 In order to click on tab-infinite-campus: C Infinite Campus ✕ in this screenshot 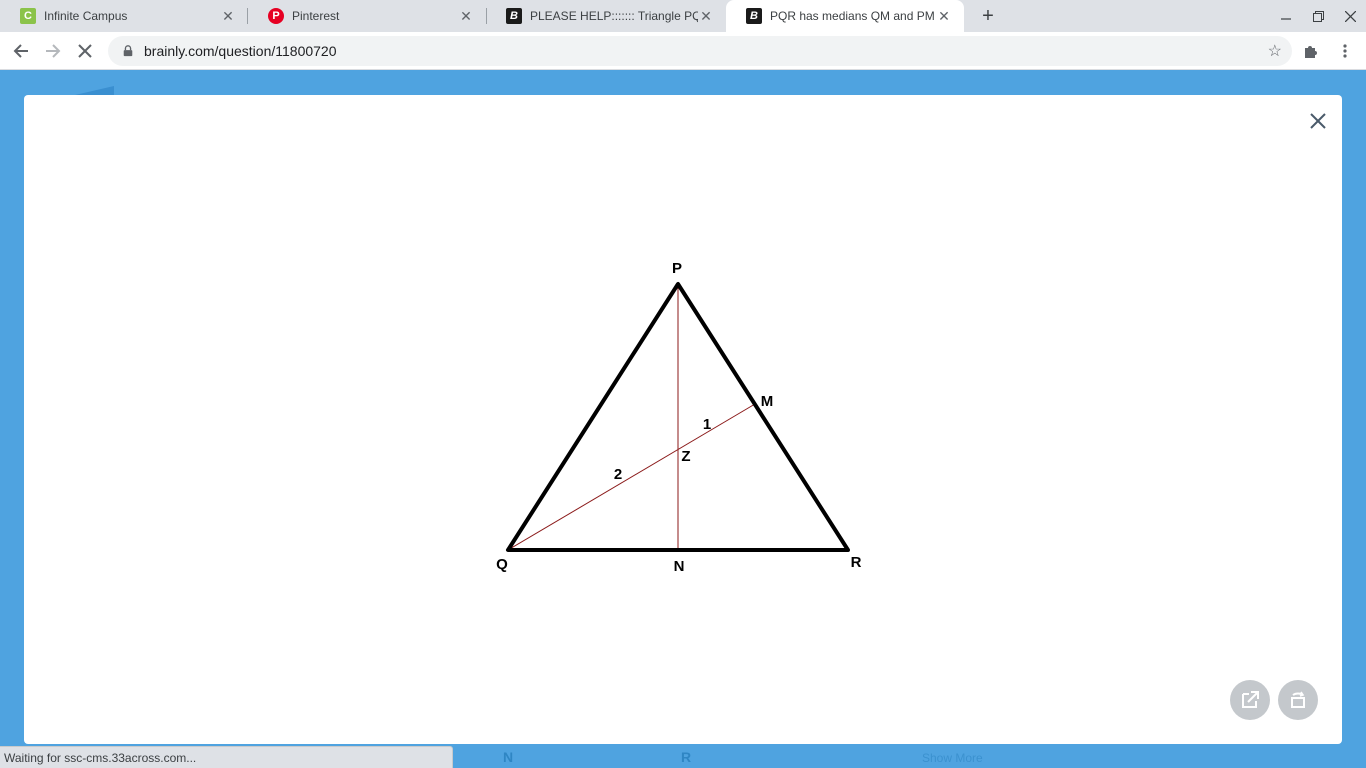, I will do `click(124, 16)`.